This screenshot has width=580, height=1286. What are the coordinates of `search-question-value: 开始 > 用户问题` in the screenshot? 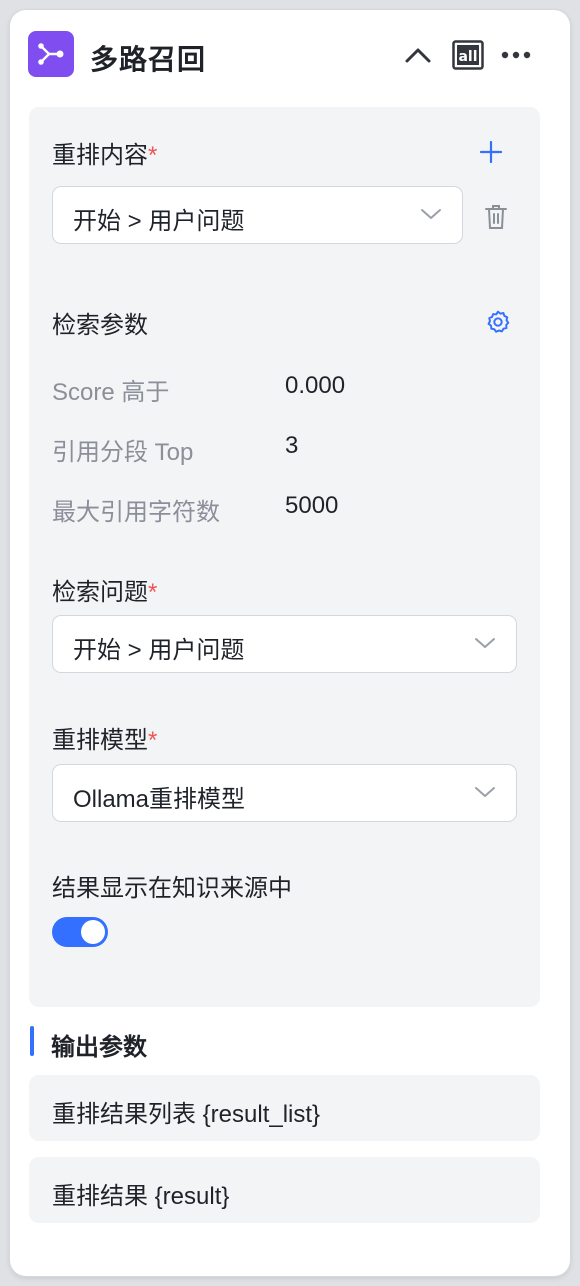 It's located at (159, 650).